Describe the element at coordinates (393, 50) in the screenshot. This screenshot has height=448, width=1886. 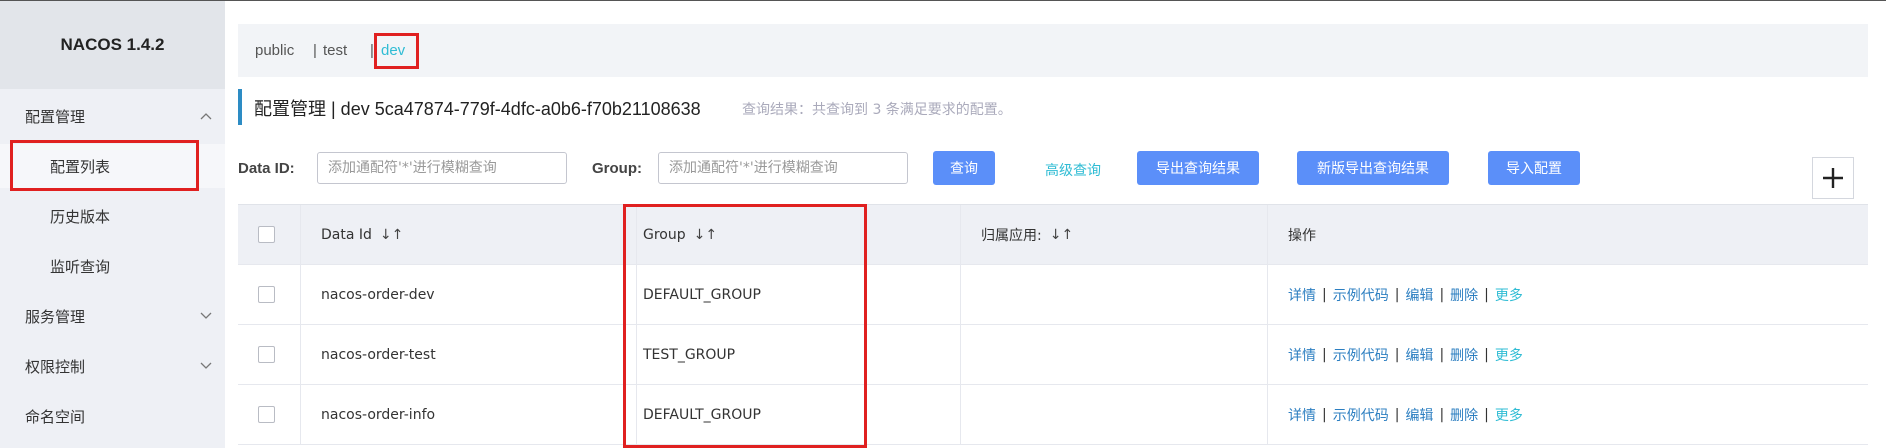
I see `namespace-dev: dev` at that location.